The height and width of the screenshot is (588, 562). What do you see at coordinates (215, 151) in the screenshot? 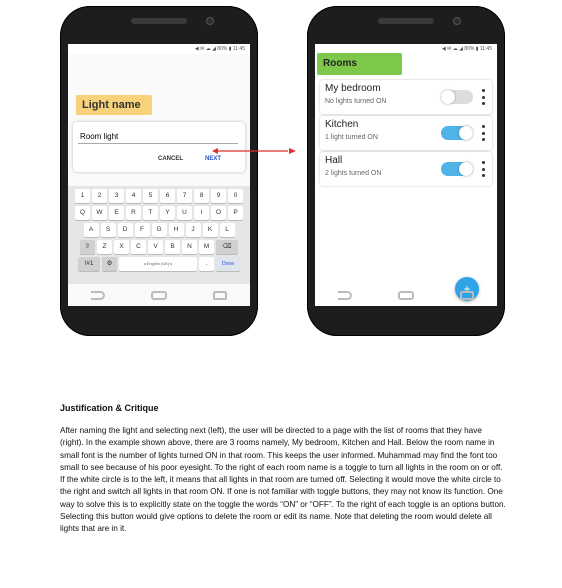
I see `arrow-tail-head` at bounding box center [215, 151].